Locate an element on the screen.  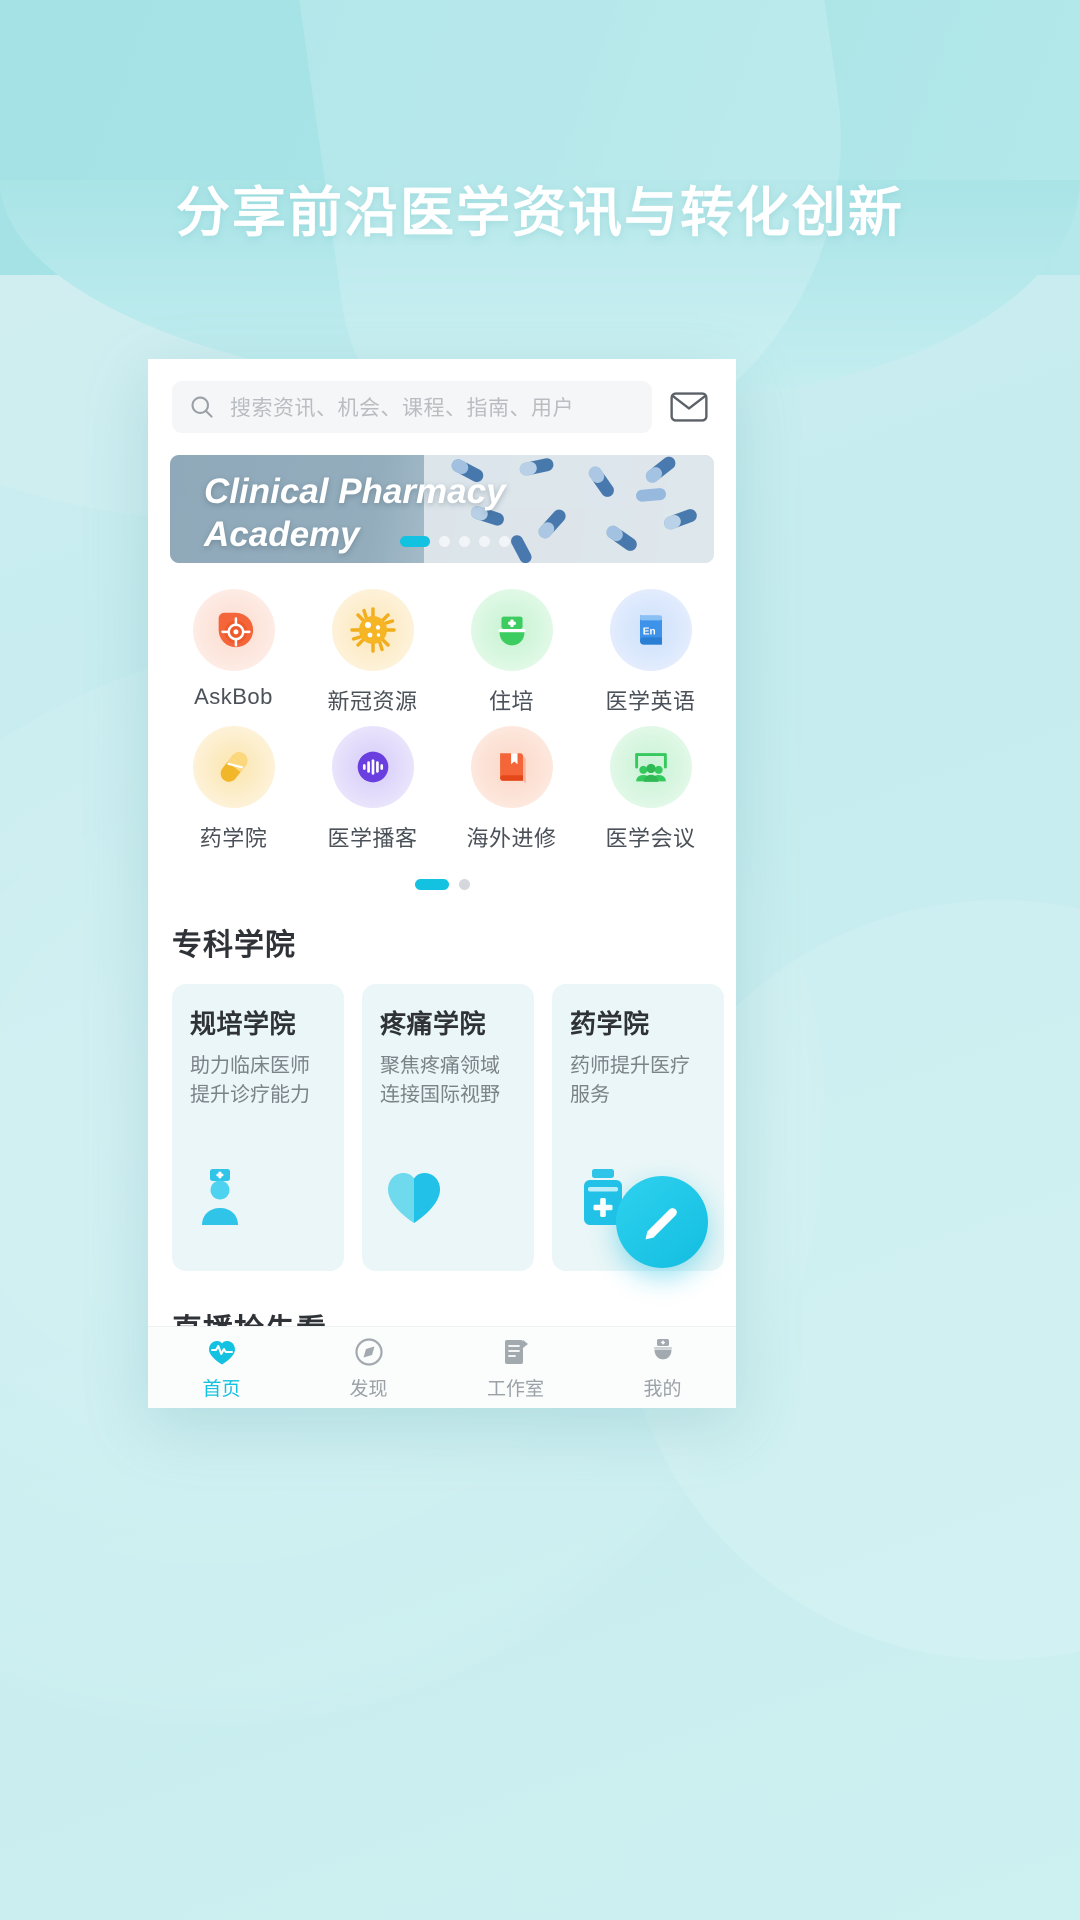
svg-text: En is located at coordinates (648, 632).